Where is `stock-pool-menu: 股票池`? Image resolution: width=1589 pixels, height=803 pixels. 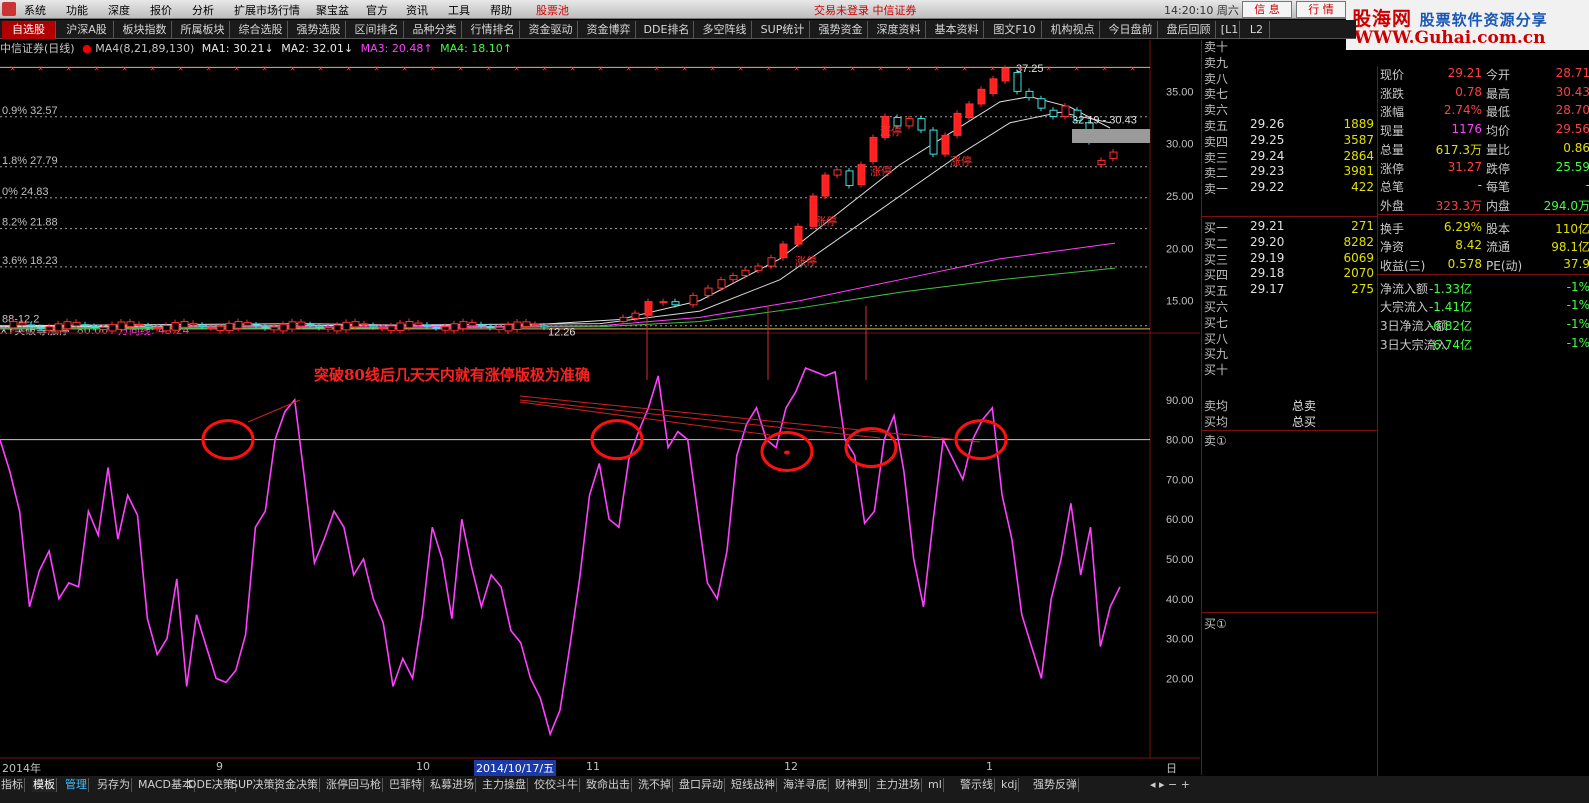
stock-pool-menu: 股票池 is located at coordinates (552, 10).